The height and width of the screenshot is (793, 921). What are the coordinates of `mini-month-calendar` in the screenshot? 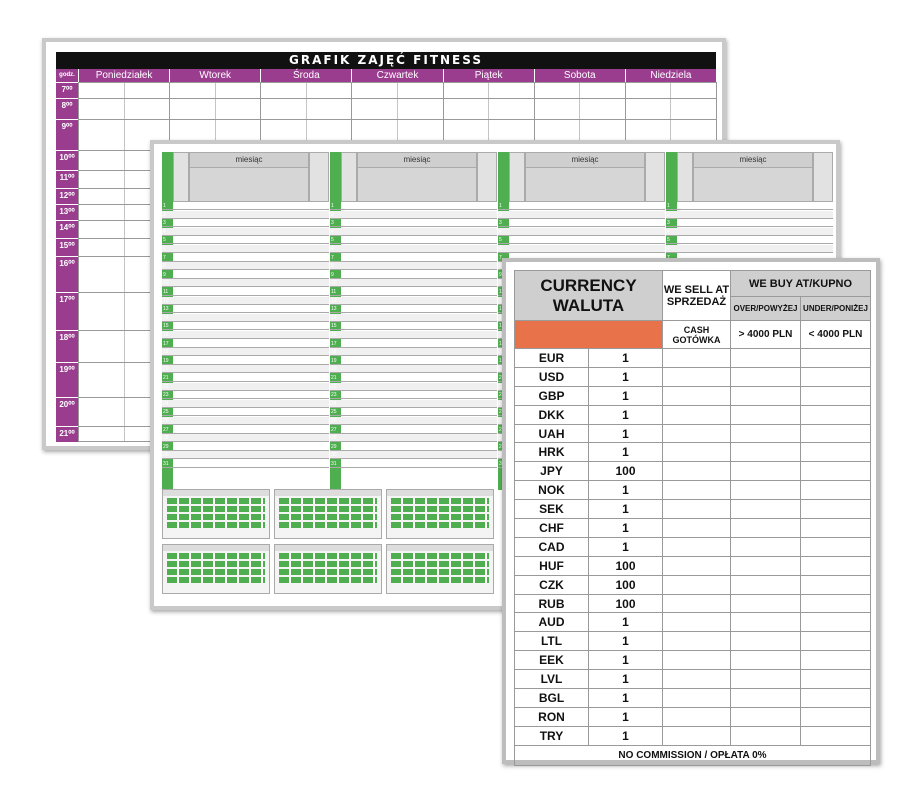 It's located at (328, 514).